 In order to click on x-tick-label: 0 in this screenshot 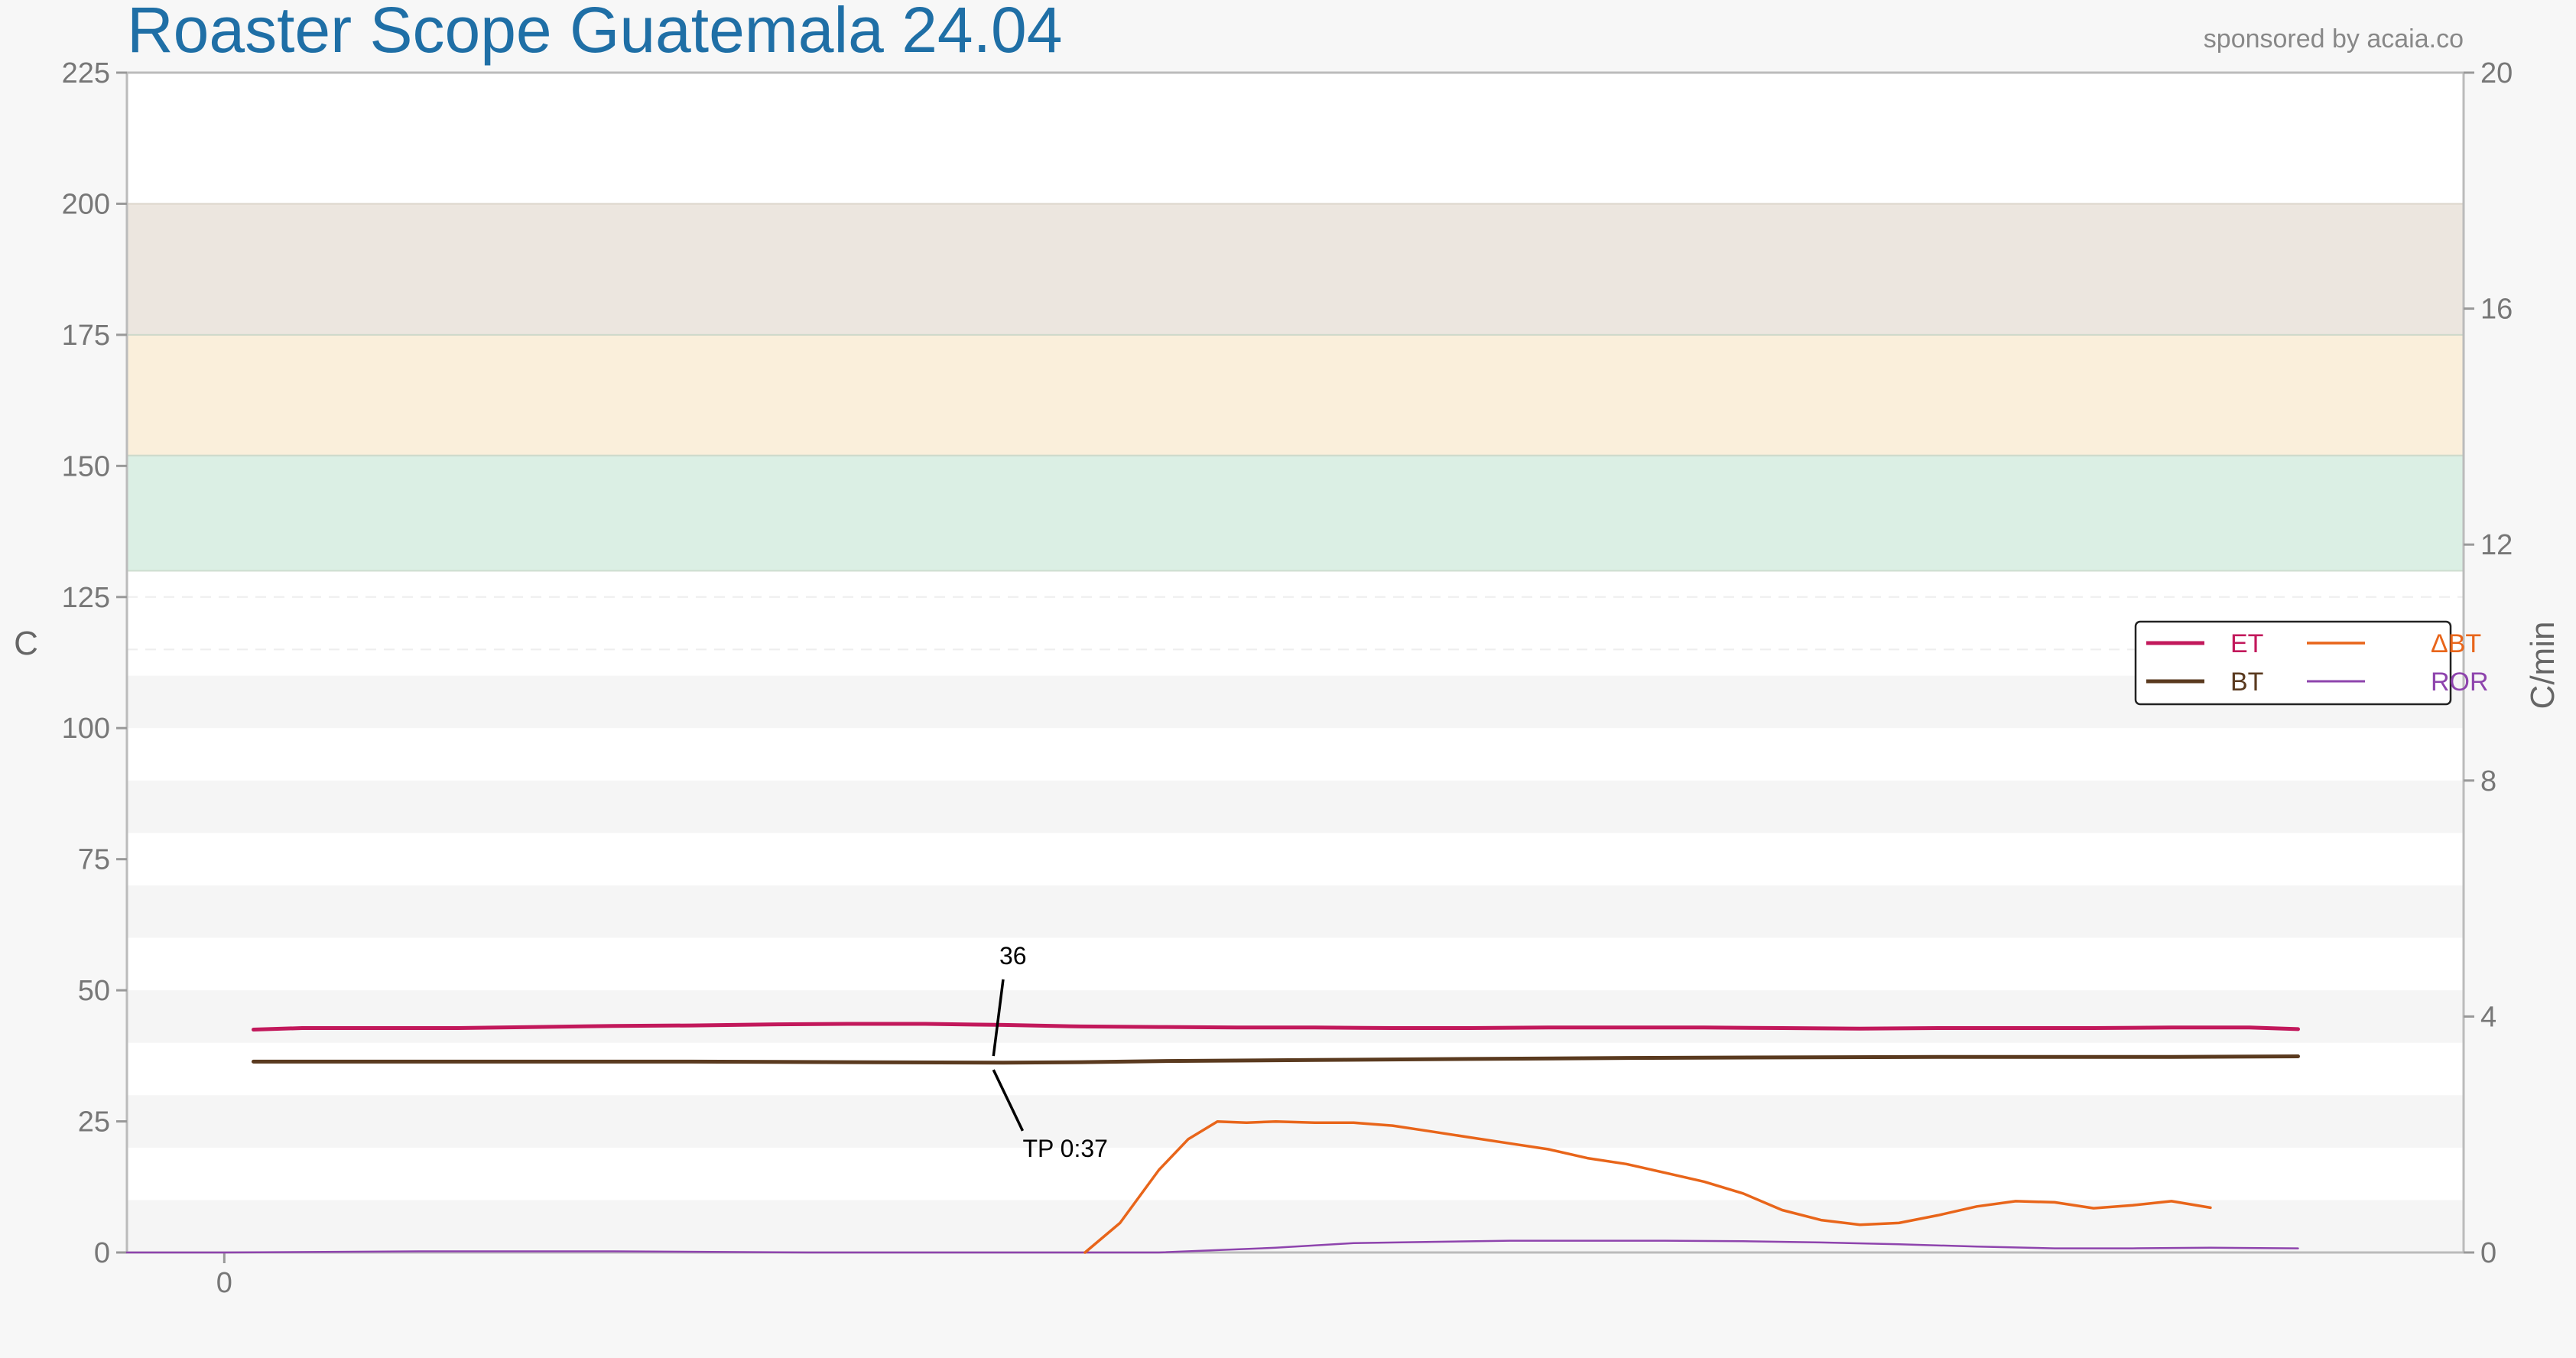, I will do `click(224, 1283)`.